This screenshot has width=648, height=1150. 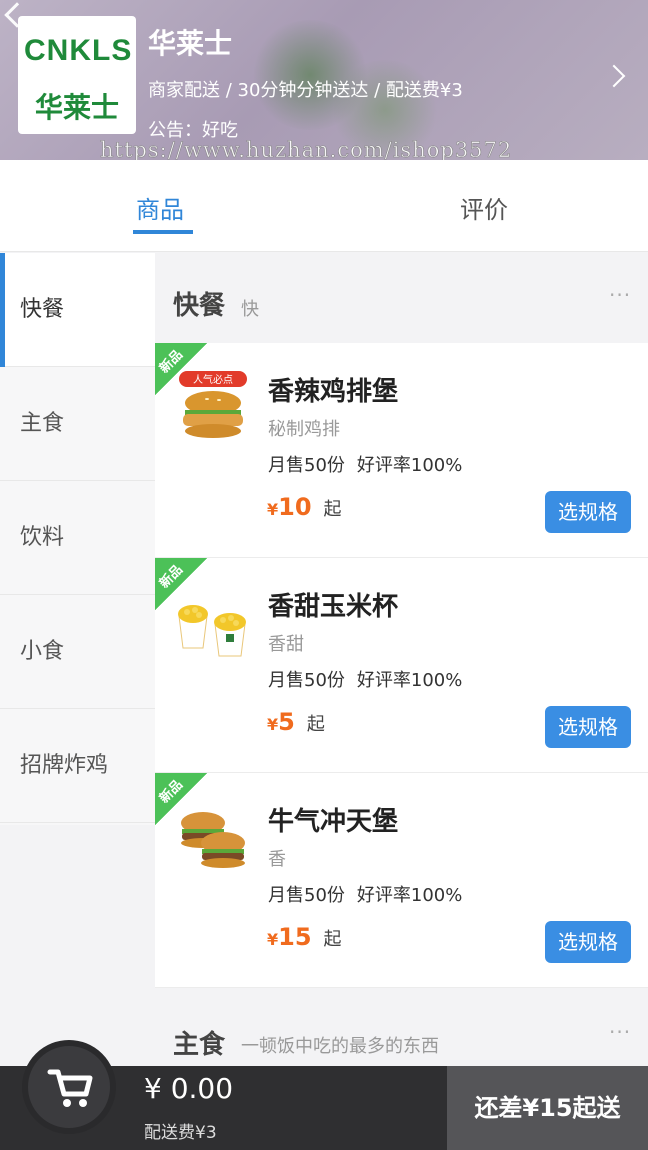 What do you see at coordinates (401, 298) in the screenshot?
I see `section-header: 快餐 快 ···` at bounding box center [401, 298].